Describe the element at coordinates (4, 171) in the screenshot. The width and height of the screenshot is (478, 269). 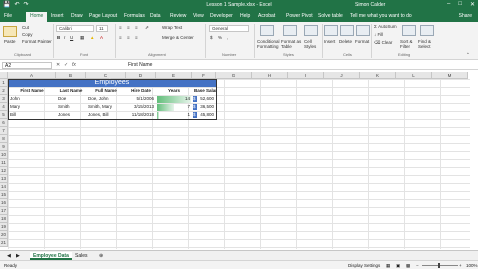
I see `row-header-12: 12` at that location.